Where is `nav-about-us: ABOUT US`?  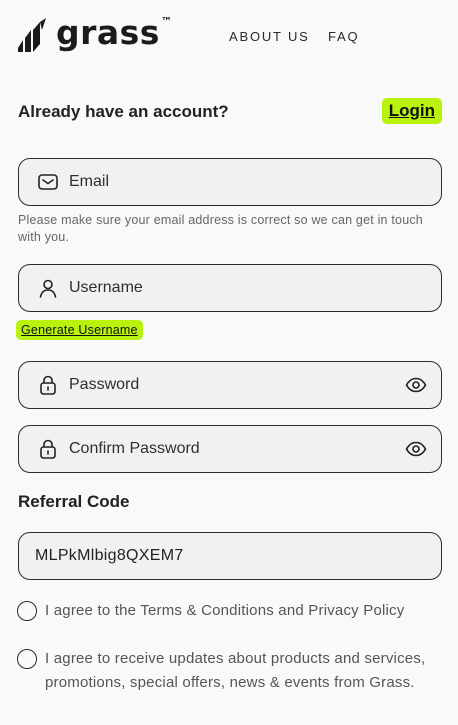 nav-about-us: ABOUT US is located at coordinates (269, 36).